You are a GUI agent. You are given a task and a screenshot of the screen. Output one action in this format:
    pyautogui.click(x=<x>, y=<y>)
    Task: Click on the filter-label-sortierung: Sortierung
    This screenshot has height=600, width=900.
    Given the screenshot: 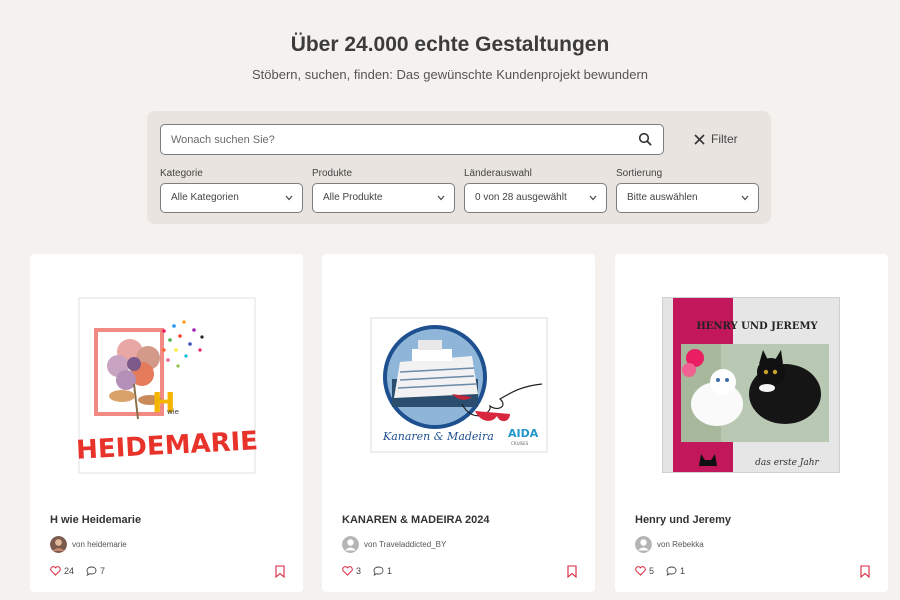 What is the action you would take?
    pyautogui.click(x=639, y=173)
    